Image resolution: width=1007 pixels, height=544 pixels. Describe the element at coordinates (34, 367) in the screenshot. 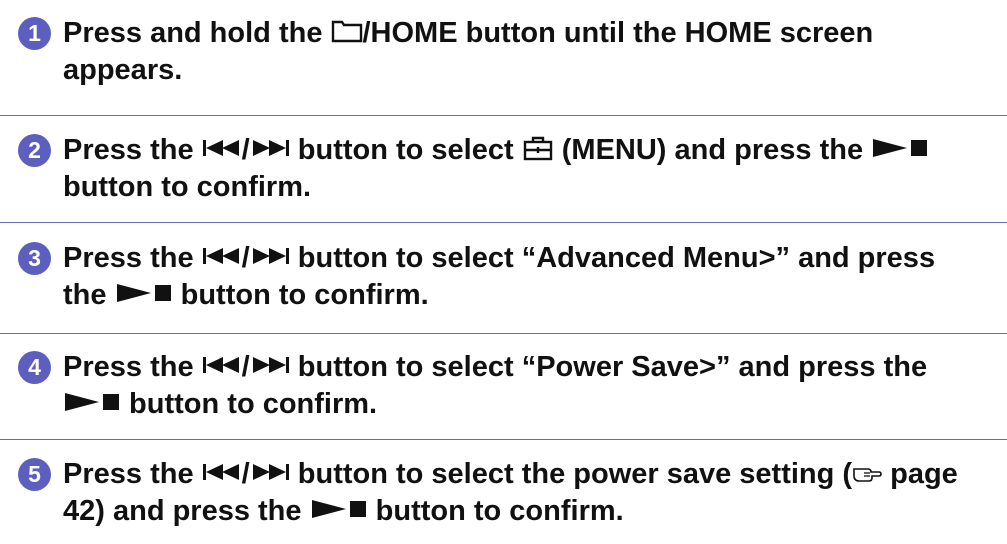

I see `step-number: 4` at that location.